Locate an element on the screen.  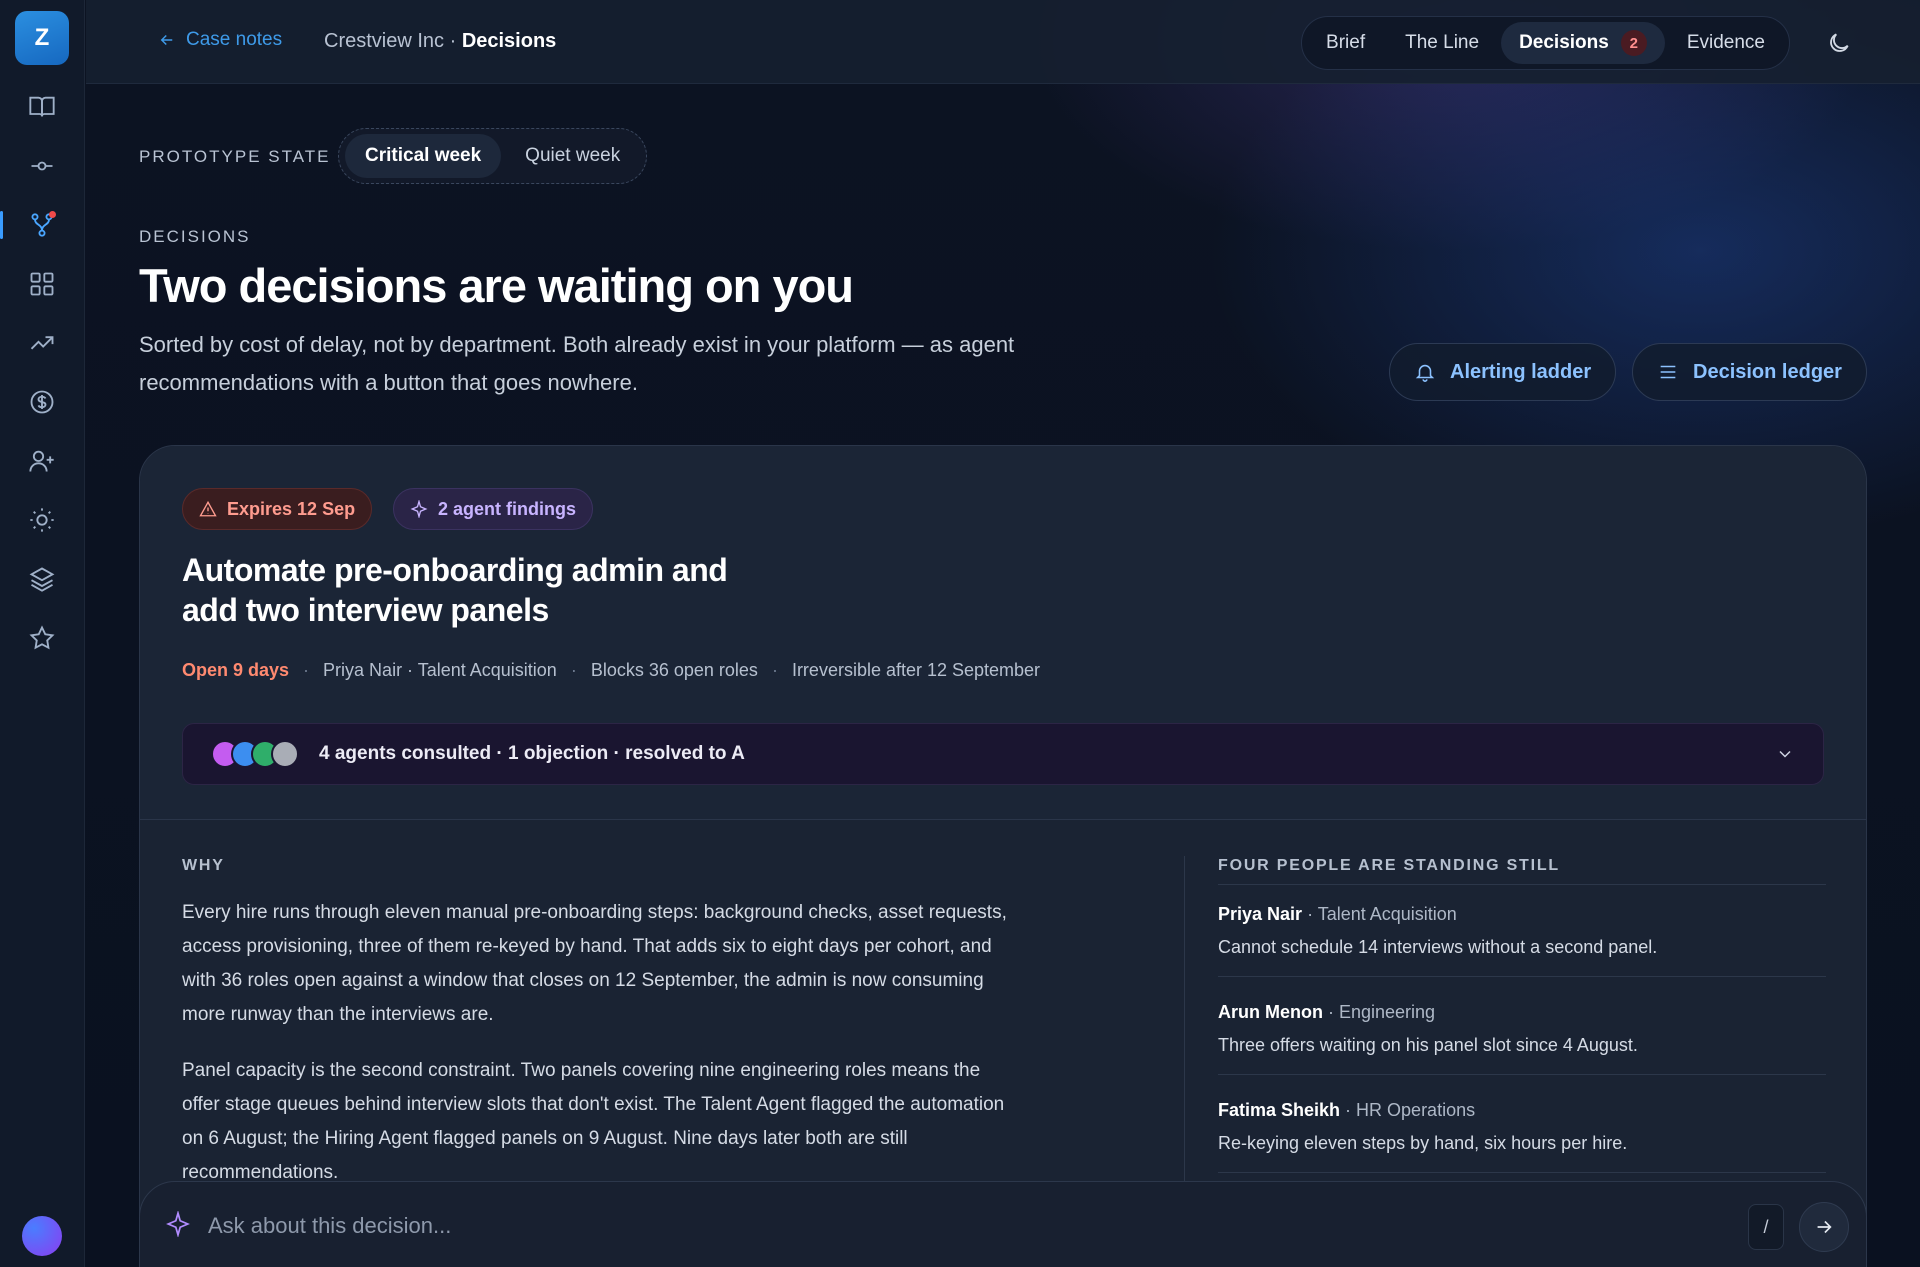
agent-avatar is located at coordinates (285, 754).